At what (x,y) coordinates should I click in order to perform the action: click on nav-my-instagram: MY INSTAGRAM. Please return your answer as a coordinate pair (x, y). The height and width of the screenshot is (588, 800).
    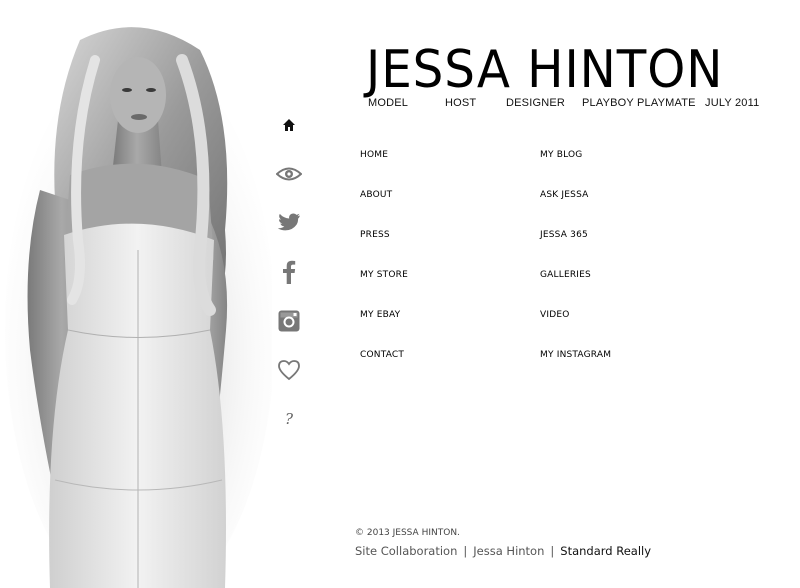
    Looking at the image, I should click on (575, 355).